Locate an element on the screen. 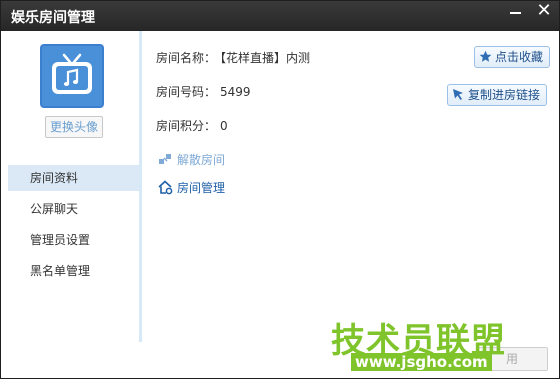 This screenshot has height=379, width=560. title-bar: 娱乐房间管理 ✕ is located at coordinates (280, 16).